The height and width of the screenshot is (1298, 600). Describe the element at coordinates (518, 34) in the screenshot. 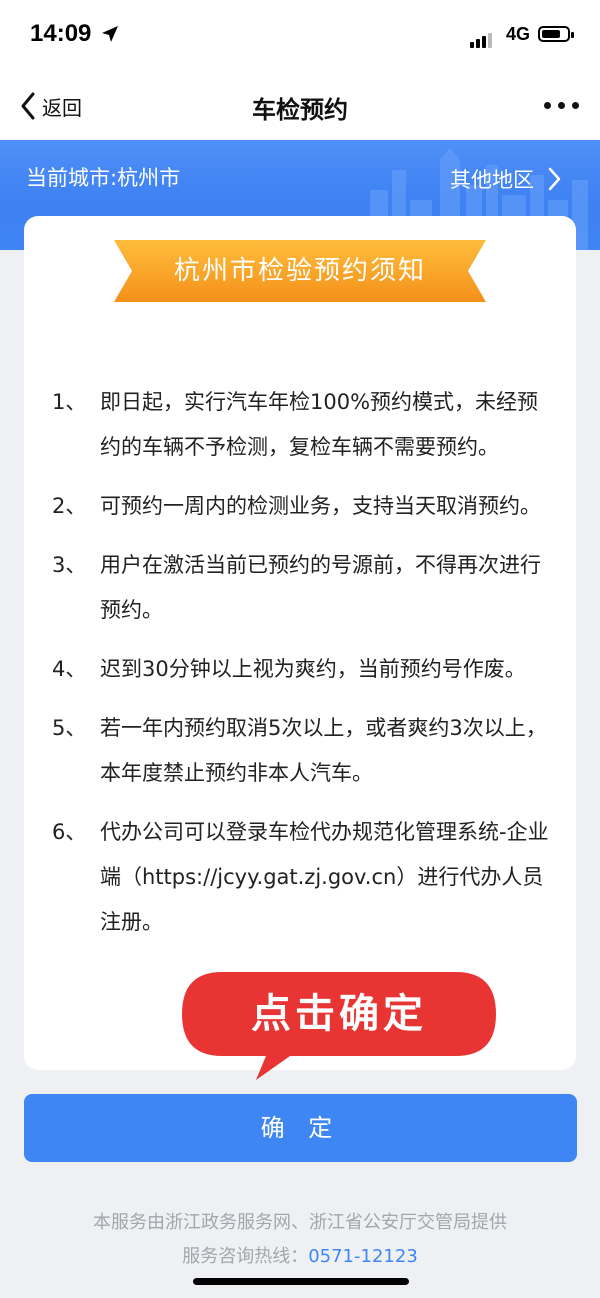

I see `network-type: 4G` at that location.